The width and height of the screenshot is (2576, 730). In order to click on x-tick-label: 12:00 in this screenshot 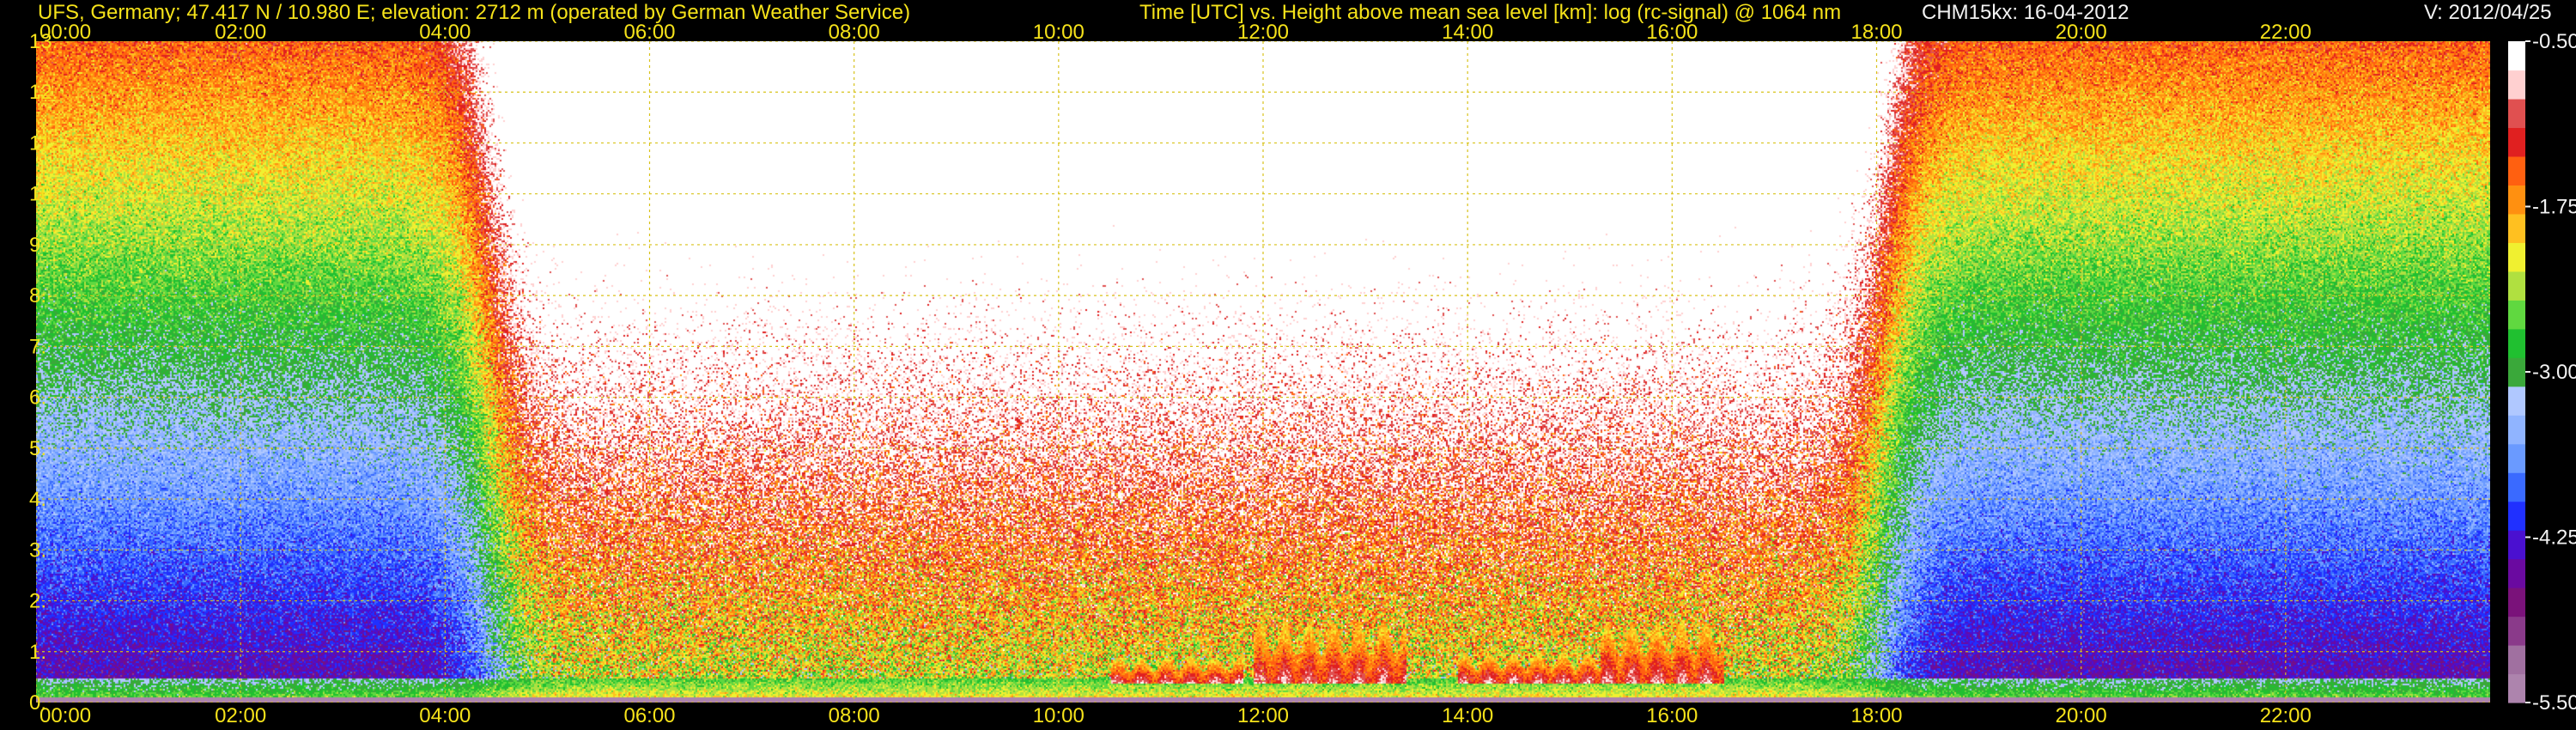, I will do `click(1263, 715)`.